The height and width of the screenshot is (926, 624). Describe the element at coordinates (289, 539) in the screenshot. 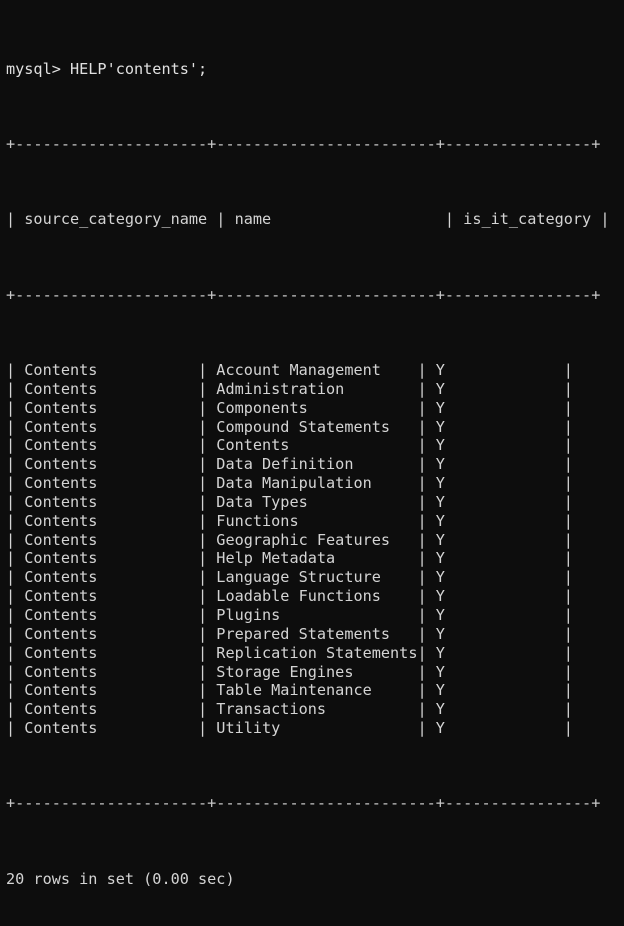

I see `table-row: | Contents | Geographic Features | Y |` at that location.